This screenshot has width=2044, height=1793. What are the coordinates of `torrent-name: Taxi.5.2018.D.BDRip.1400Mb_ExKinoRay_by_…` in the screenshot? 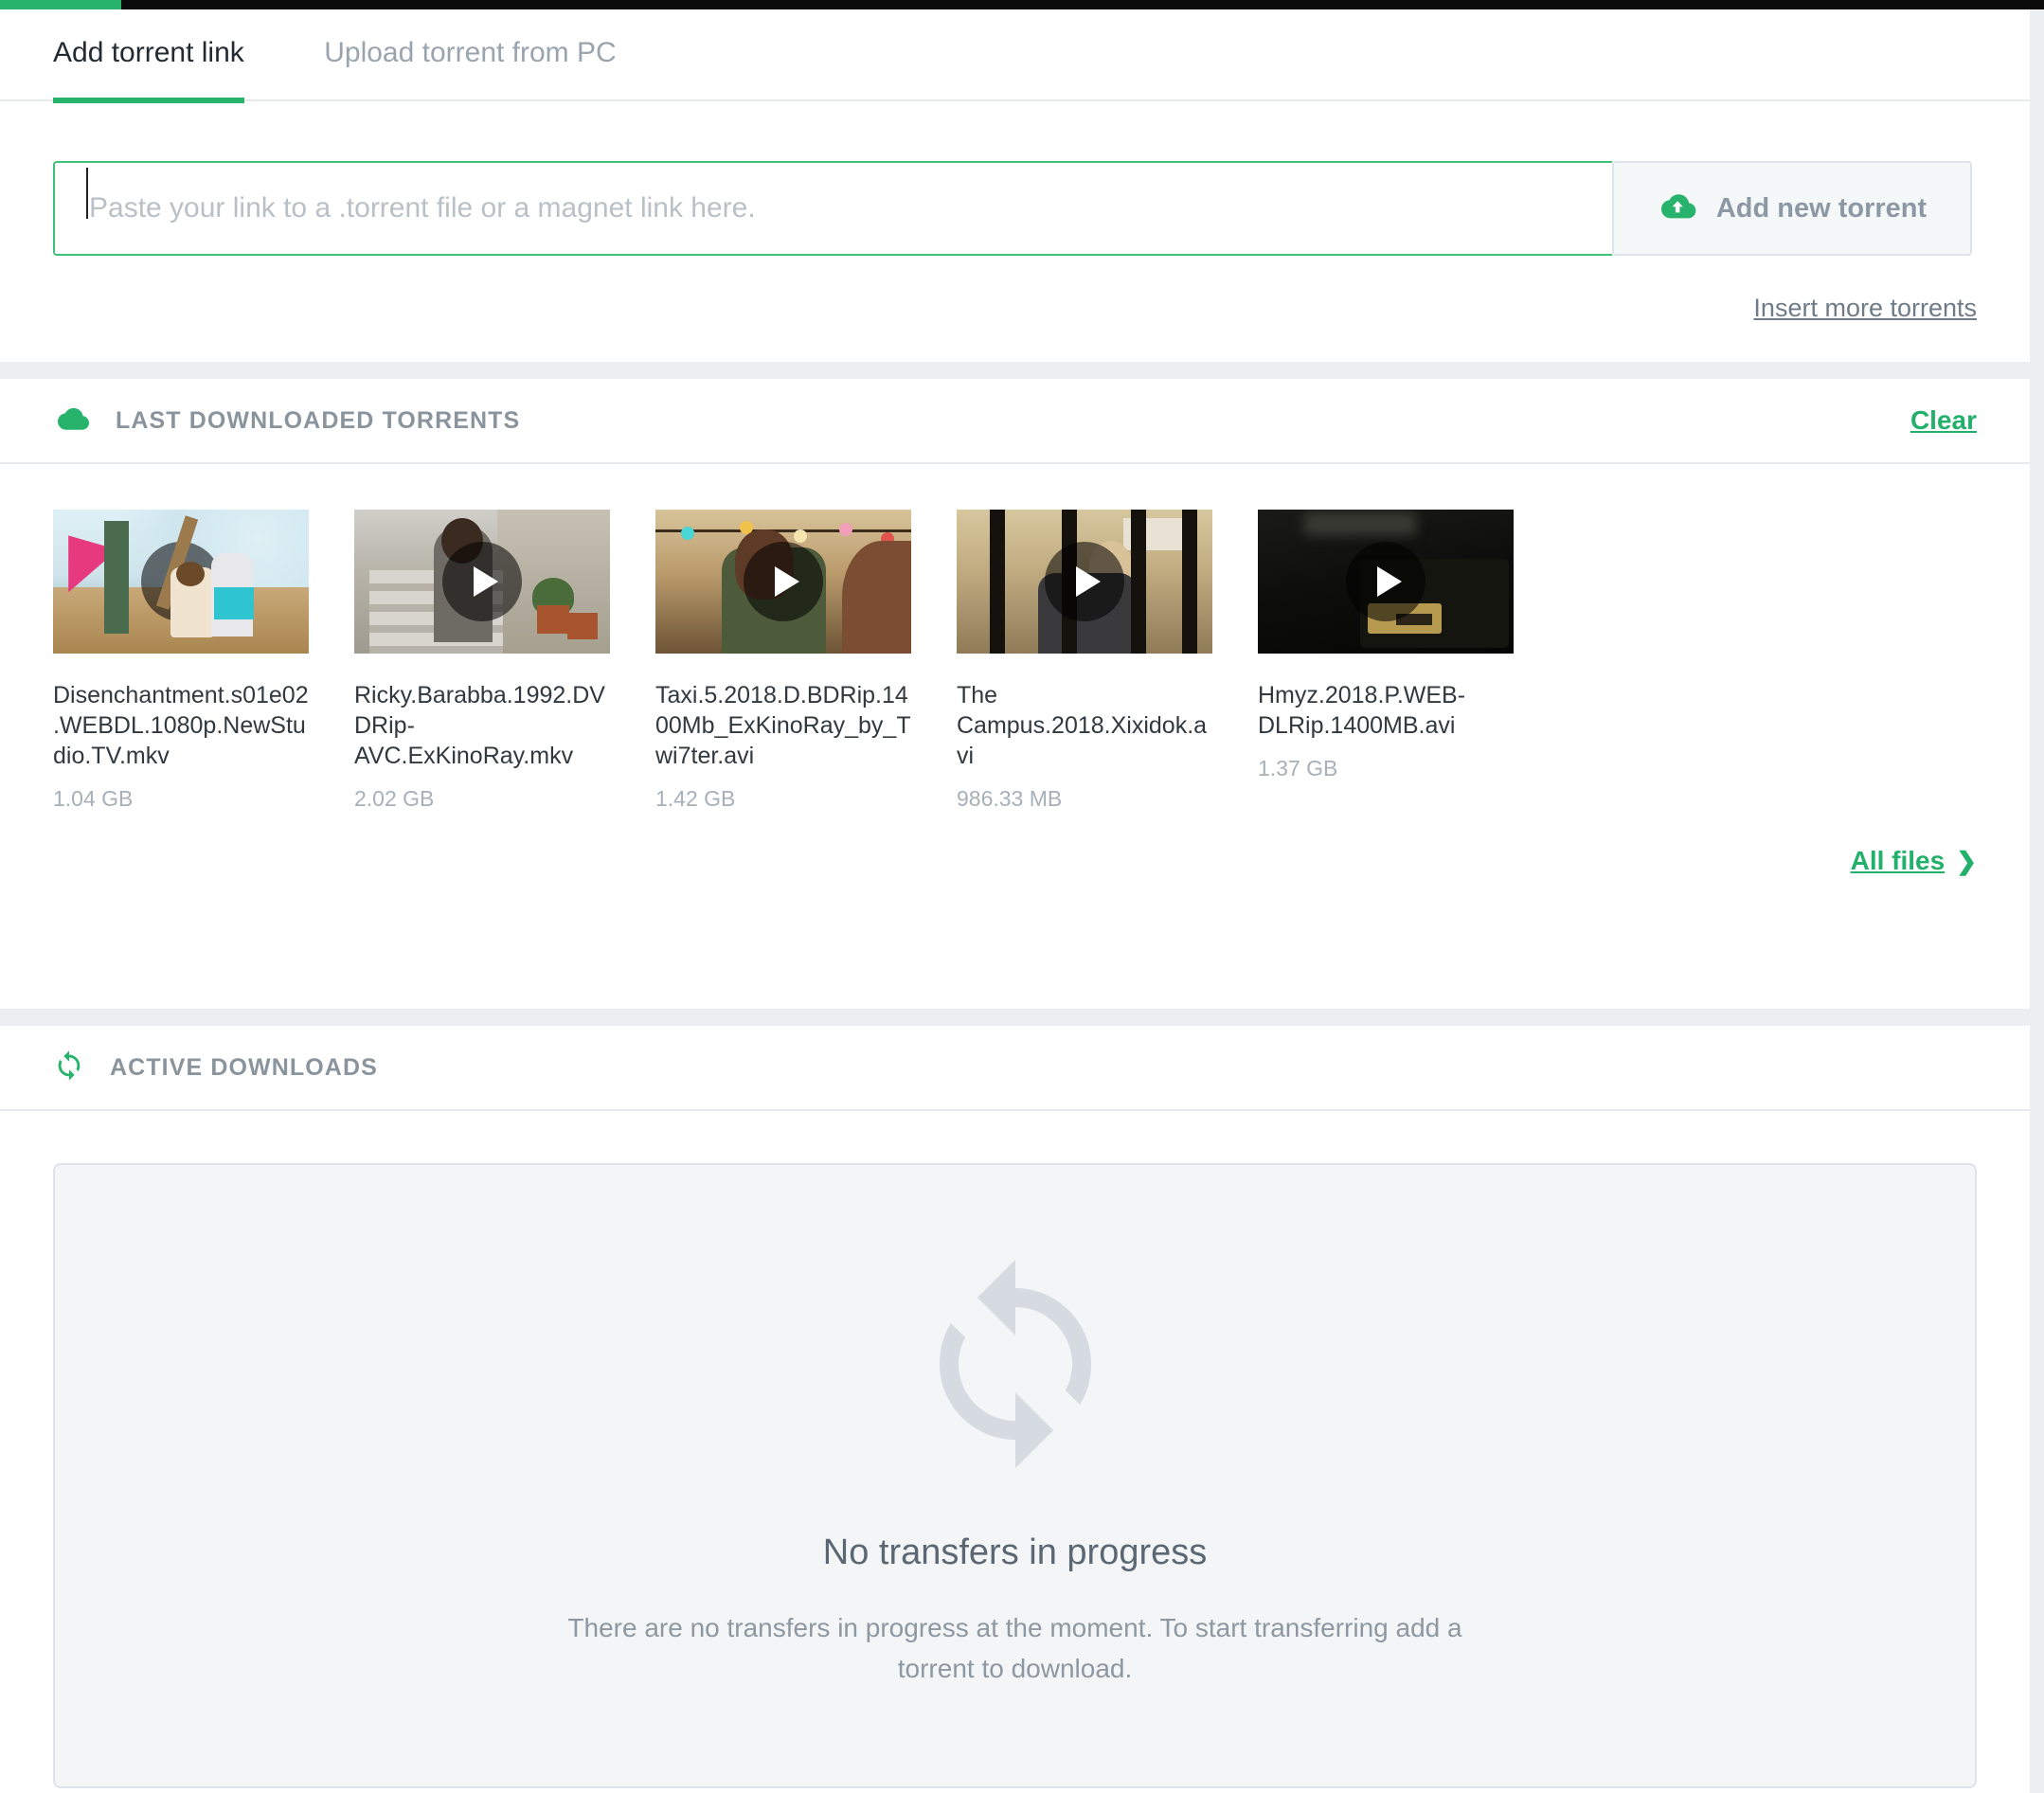 It's located at (783, 725).